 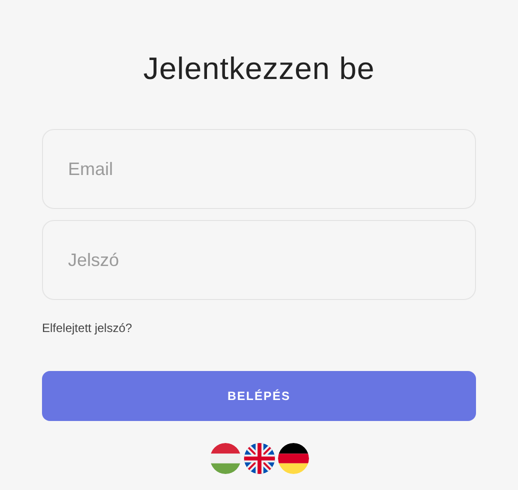 I want to click on page-title: Jelentkezzen be, so click(x=259, y=69).